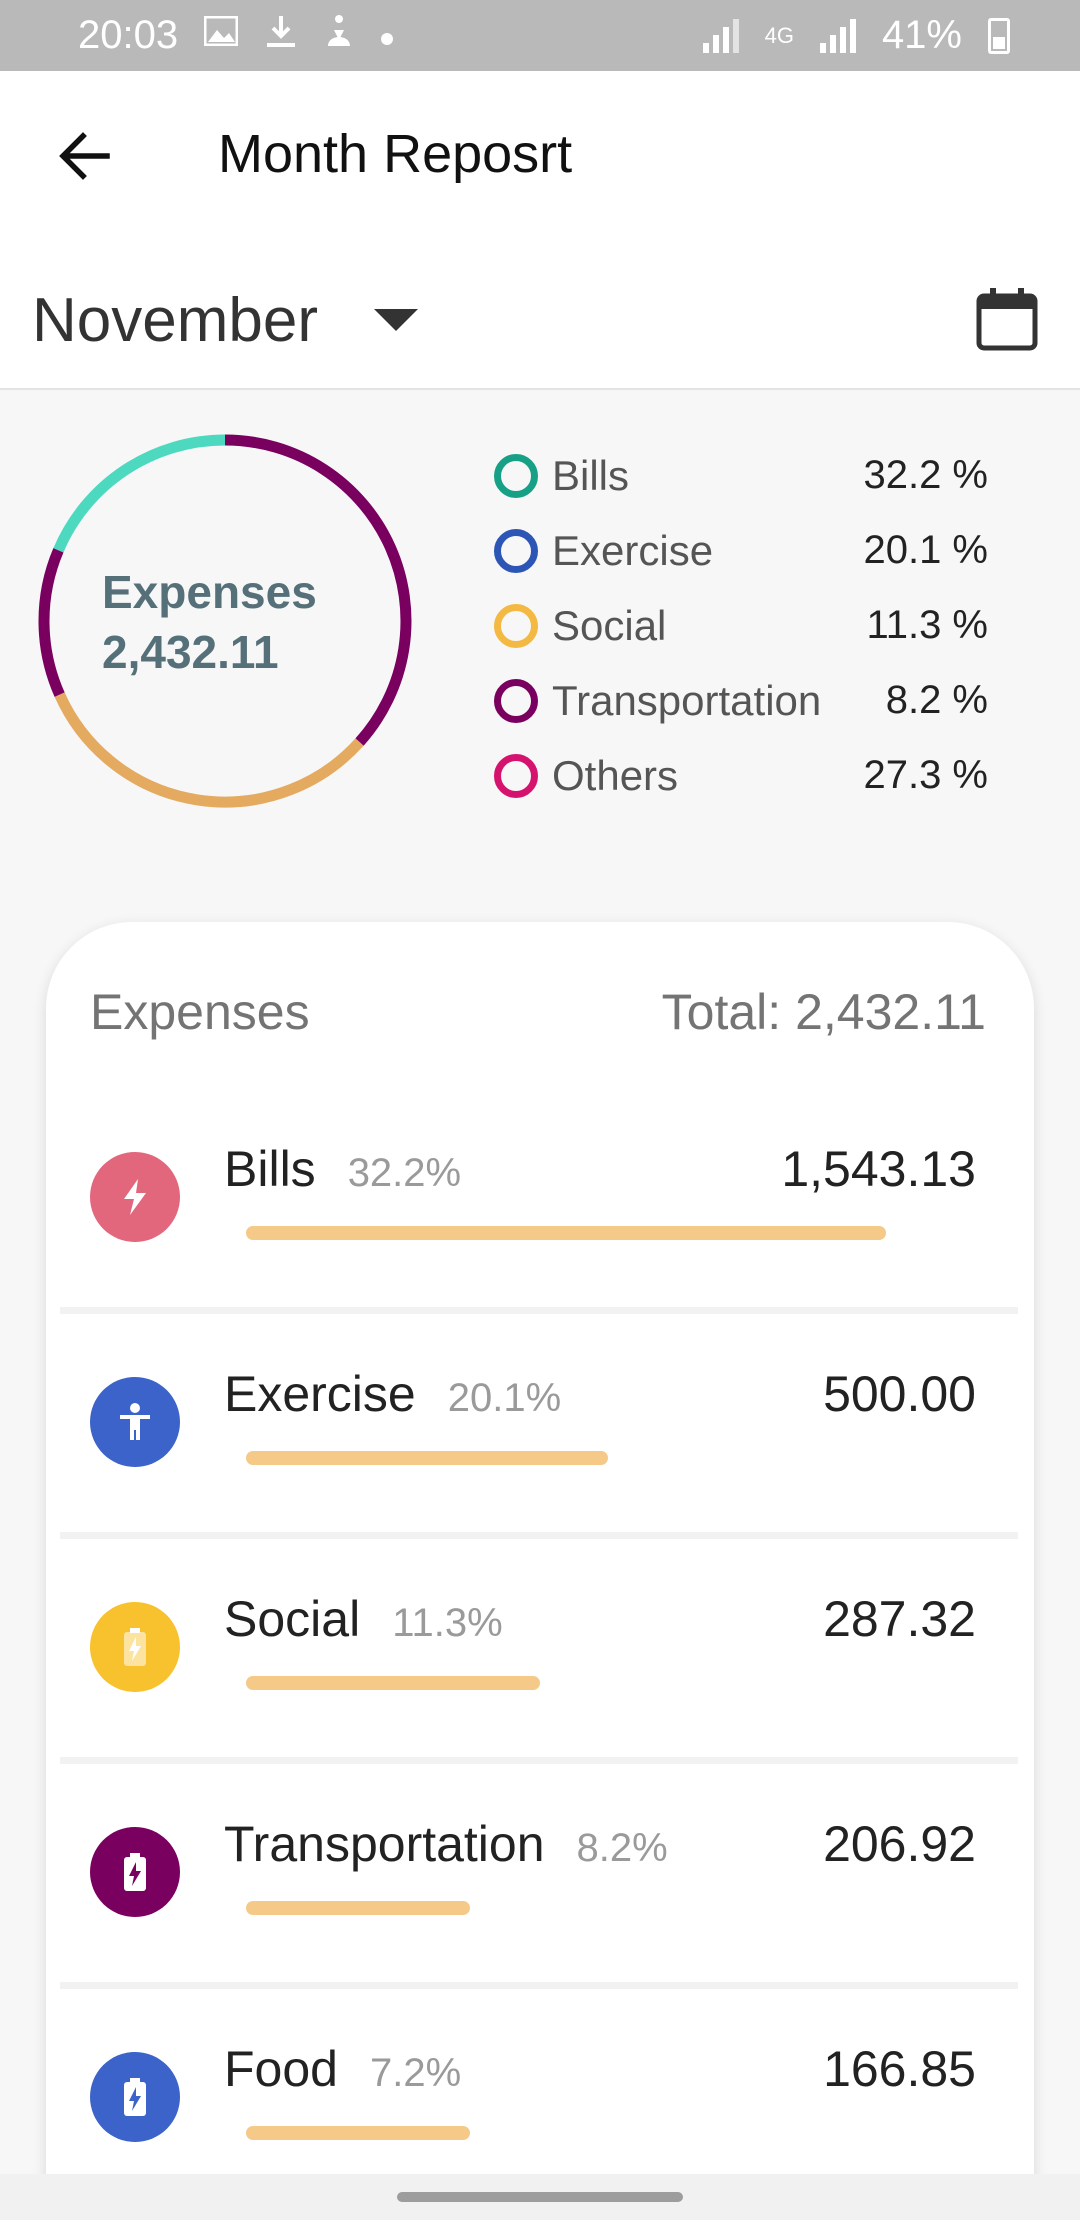 Image resolution: width=1080 pixels, height=2220 pixels. I want to click on legend-name: Social, so click(609, 625).